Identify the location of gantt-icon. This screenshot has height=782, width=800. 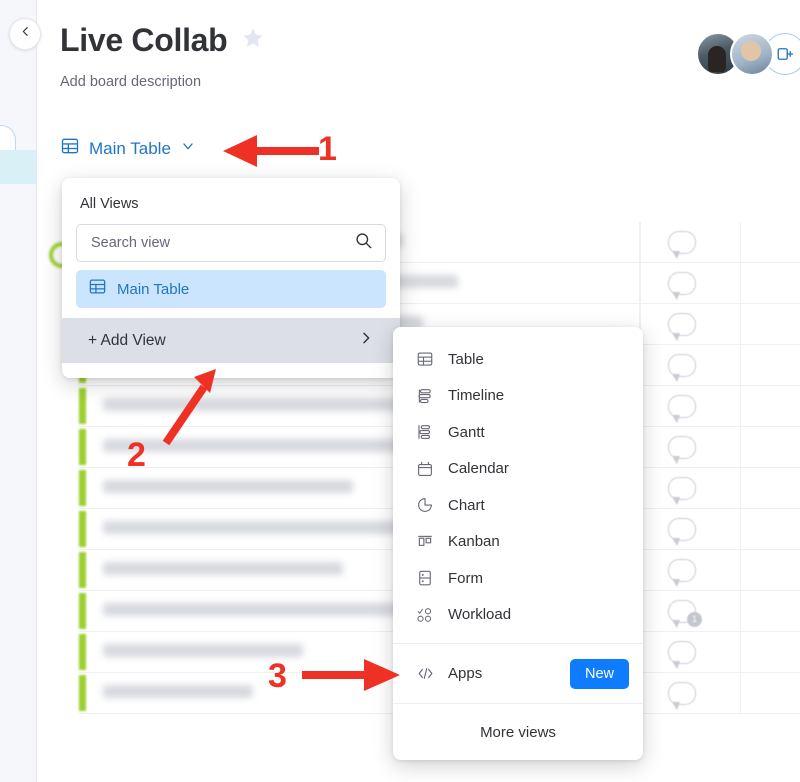
(425, 432).